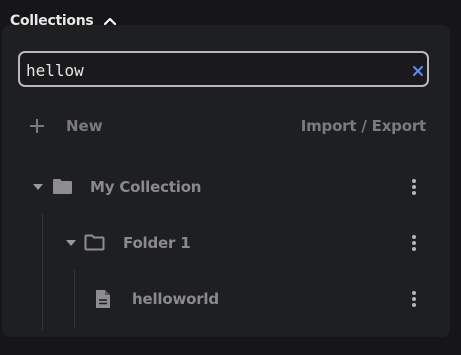 Image resolution: width=461 pixels, height=355 pixels. Describe the element at coordinates (175, 299) in the screenshot. I see `tree-item-label: helloworld` at that location.